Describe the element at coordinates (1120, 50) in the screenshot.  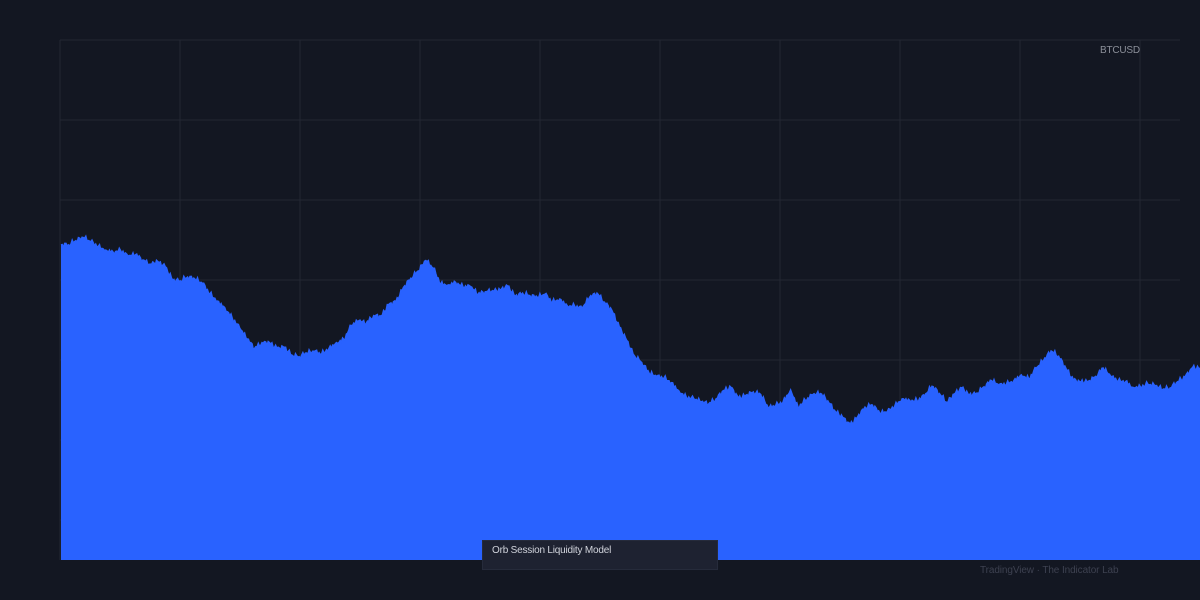
I see `symbol-label: BTCUSD` at that location.